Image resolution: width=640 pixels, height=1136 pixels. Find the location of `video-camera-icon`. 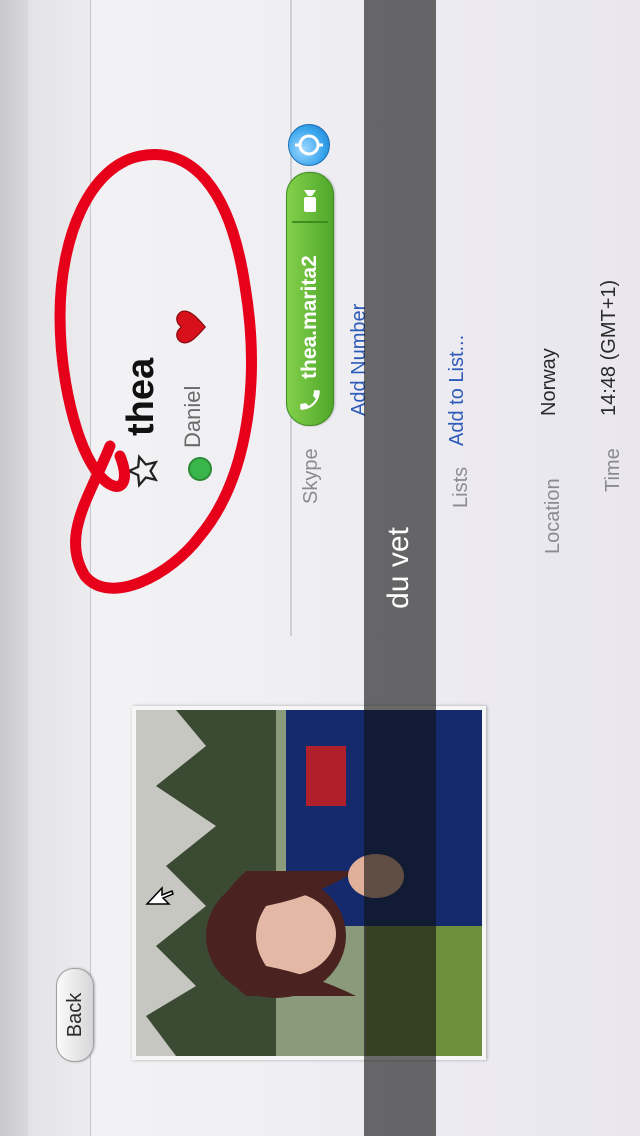

video-camera-icon is located at coordinates (310, 201).